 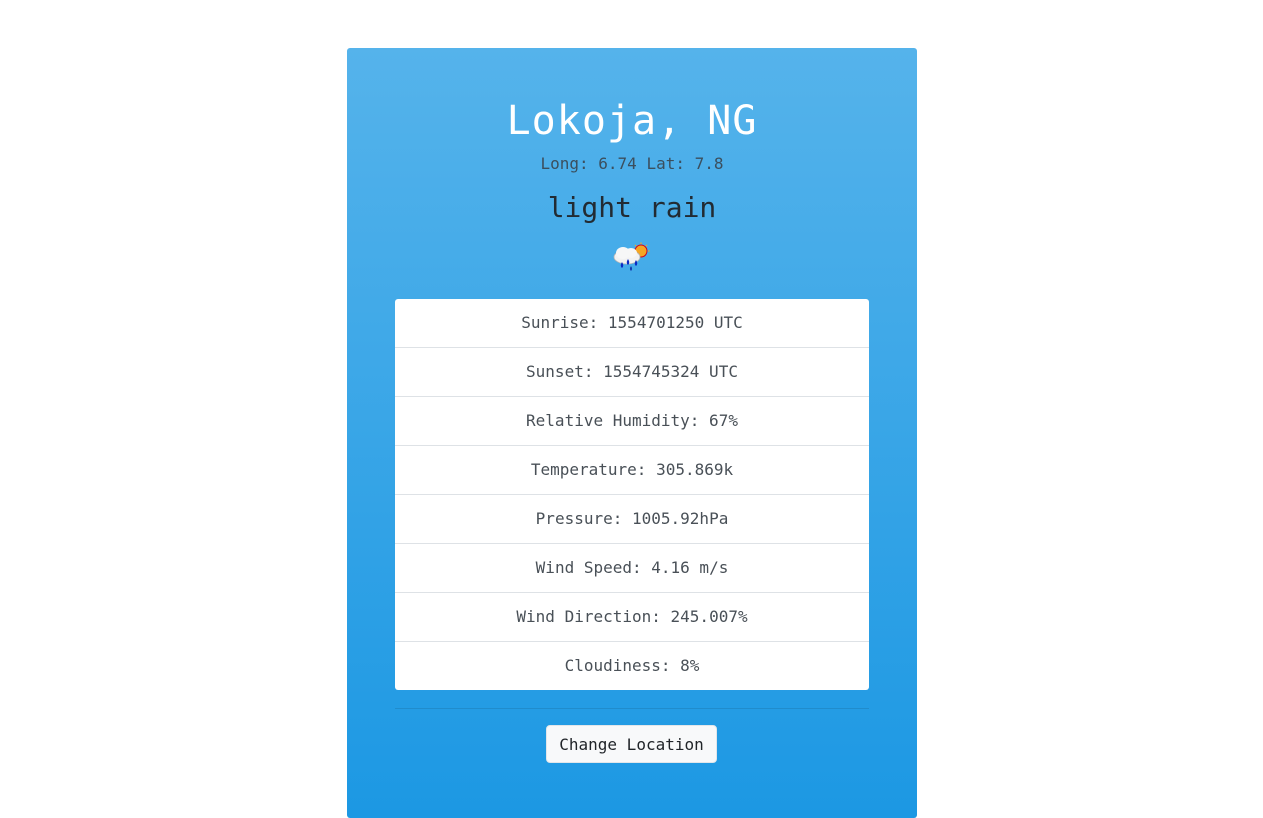 I want to click on city-title: Lokoja, NG, so click(x=632, y=121).